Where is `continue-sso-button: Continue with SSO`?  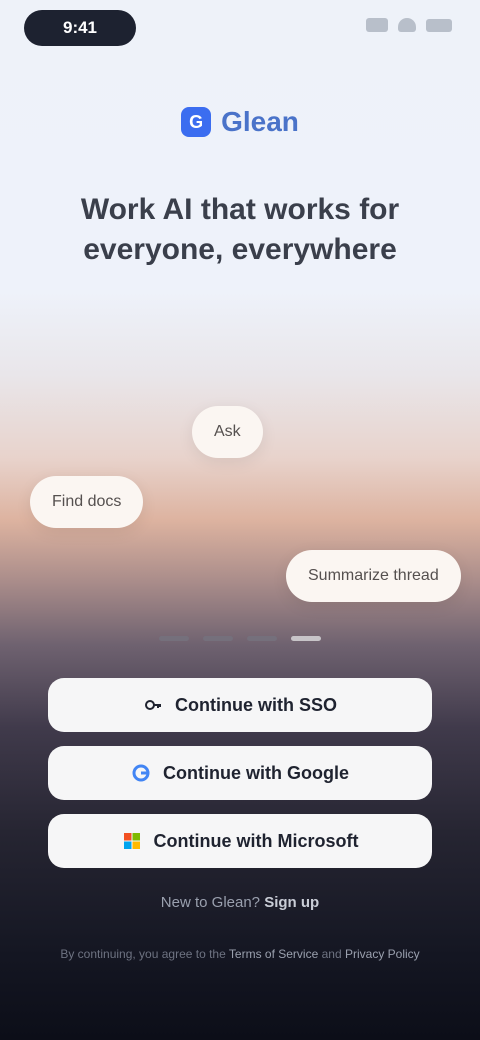 continue-sso-button: Continue with SSO is located at coordinates (240, 705).